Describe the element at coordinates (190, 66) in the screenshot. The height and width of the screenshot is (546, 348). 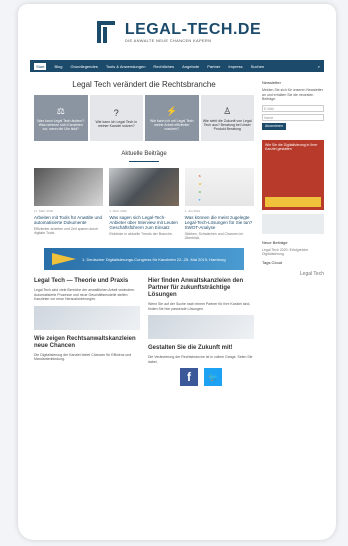
I see `nav-item-angebote: Angebote` at that location.